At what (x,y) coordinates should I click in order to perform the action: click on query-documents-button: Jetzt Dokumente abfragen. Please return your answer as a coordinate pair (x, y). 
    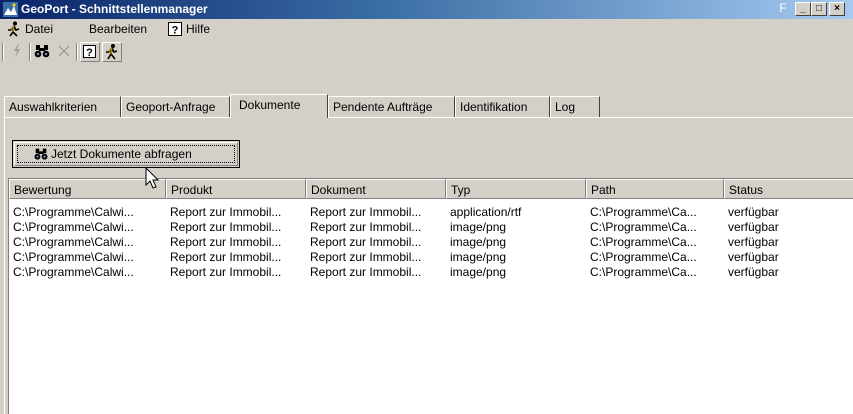
    Looking at the image, I should click on (126, 154).